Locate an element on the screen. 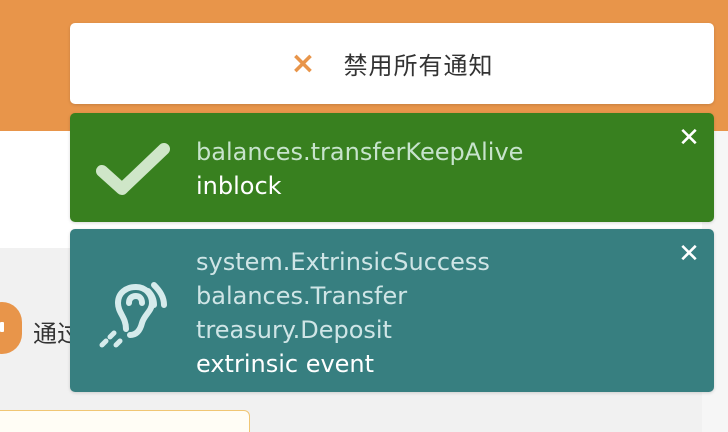  close-icon: × is located at coordinates (303, 63).